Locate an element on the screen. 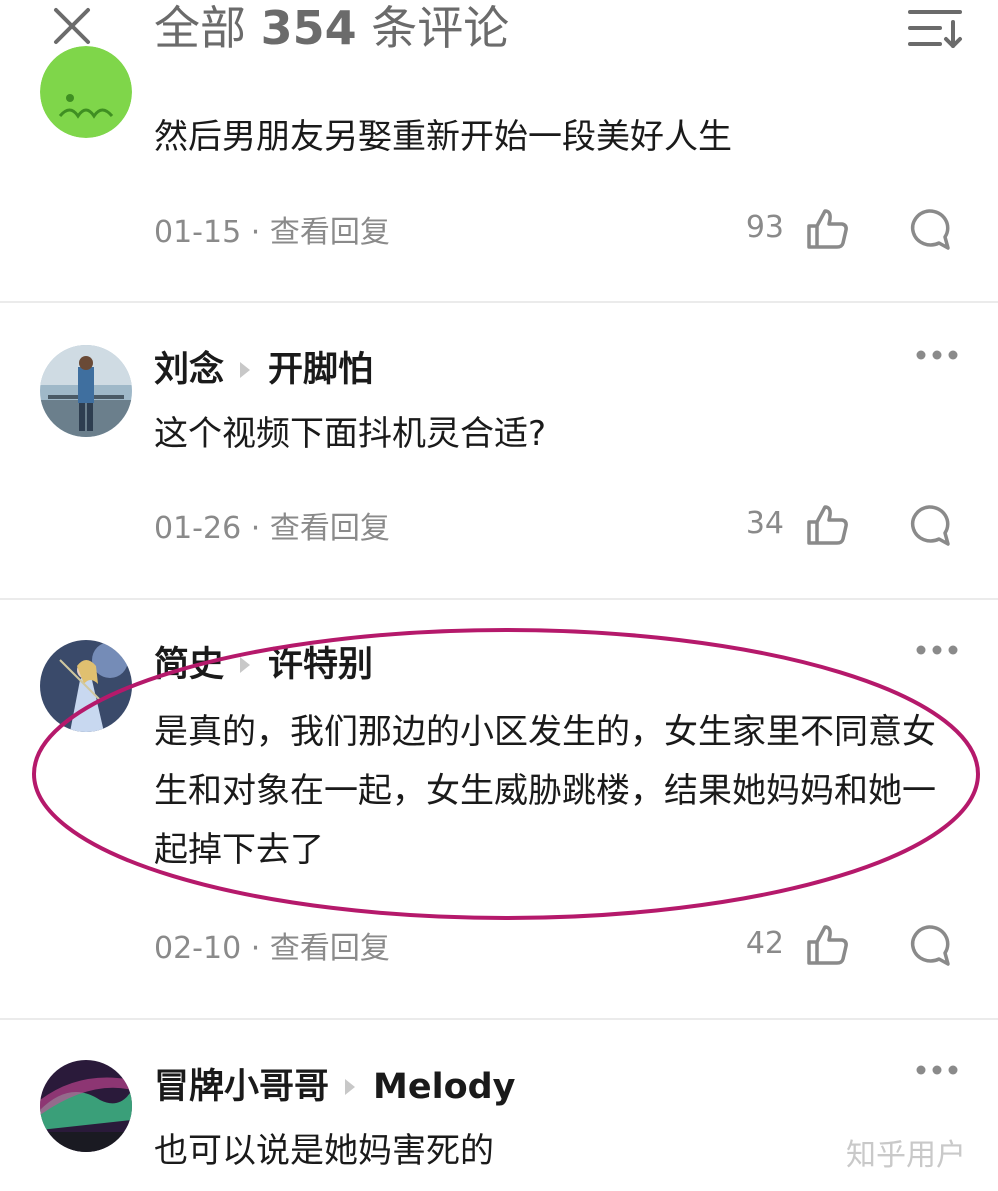 Image resolution: width=998 pixels, height=1191 pixels. author-name: 冒牌小哥哥 is located at coordinates (241, 1087).